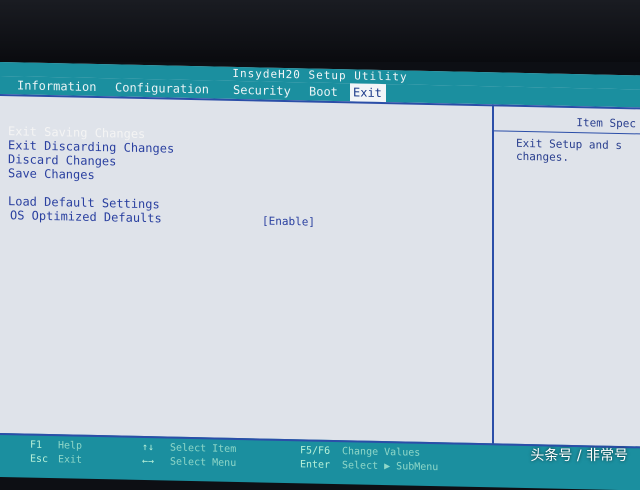  I want to click on key-hint-select-submenu: Enter Select ▶ SubMenu, so click(369, 466).